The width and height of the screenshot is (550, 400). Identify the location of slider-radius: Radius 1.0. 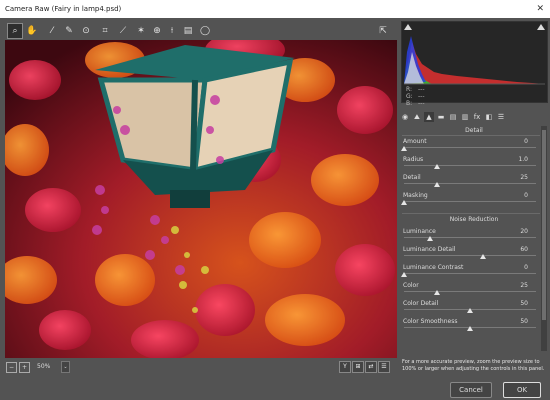
(471, 165).